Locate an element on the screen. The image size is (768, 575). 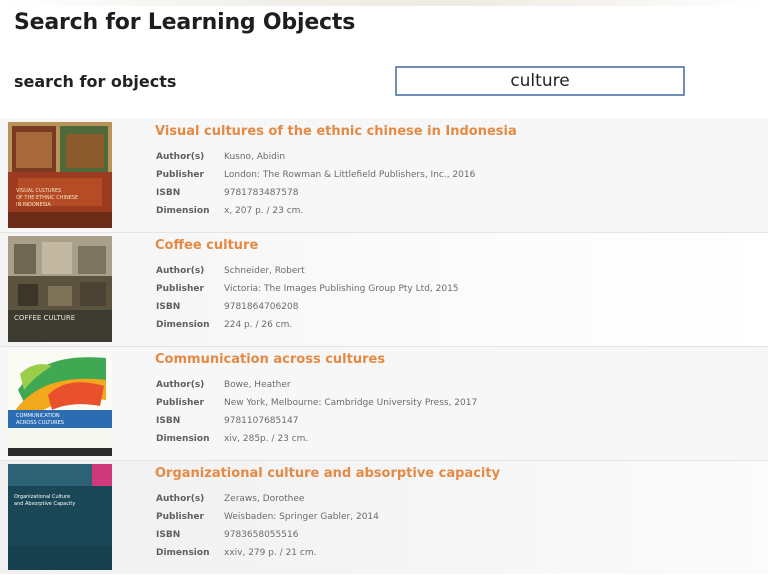
meta-dimension: x, 207 p. / 23 cm. is located at coordinates (264, 211).